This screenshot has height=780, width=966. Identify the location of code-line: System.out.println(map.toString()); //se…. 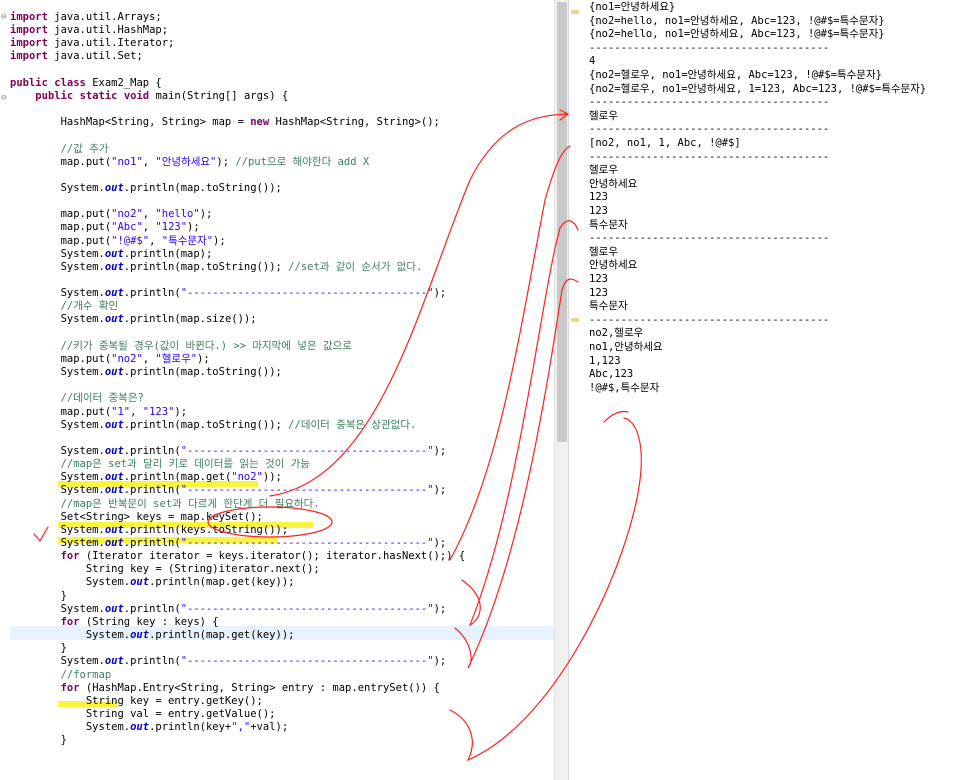
(216, 266).